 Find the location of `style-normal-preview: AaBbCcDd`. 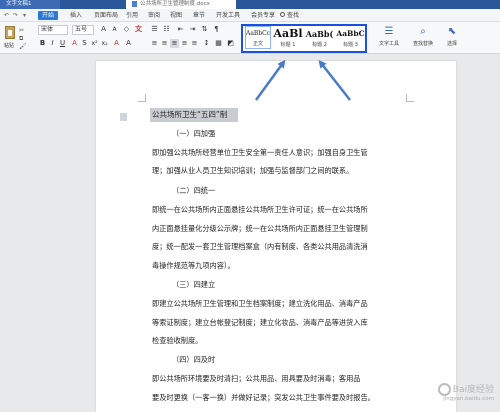

style-normal-preview: AaBbCcDd is located at coordinates (258, 33).